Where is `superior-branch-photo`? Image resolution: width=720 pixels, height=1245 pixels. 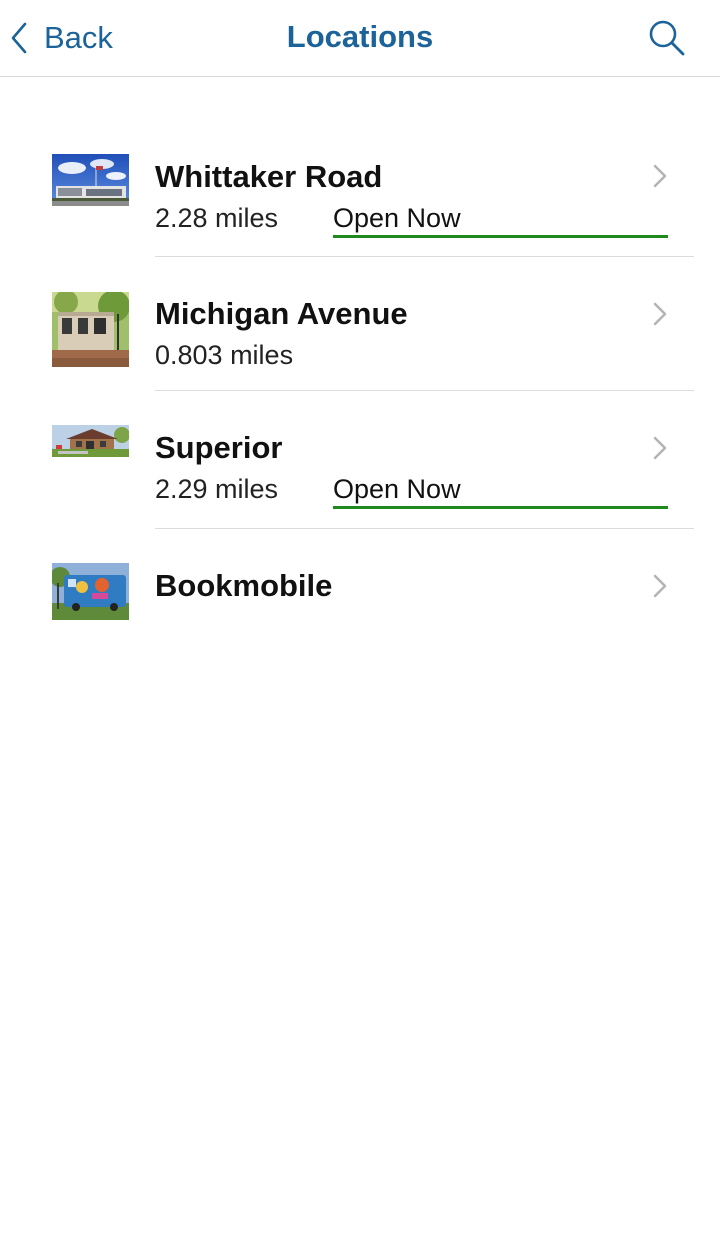 superior-branch-photo is located at coordinates (90, 441).